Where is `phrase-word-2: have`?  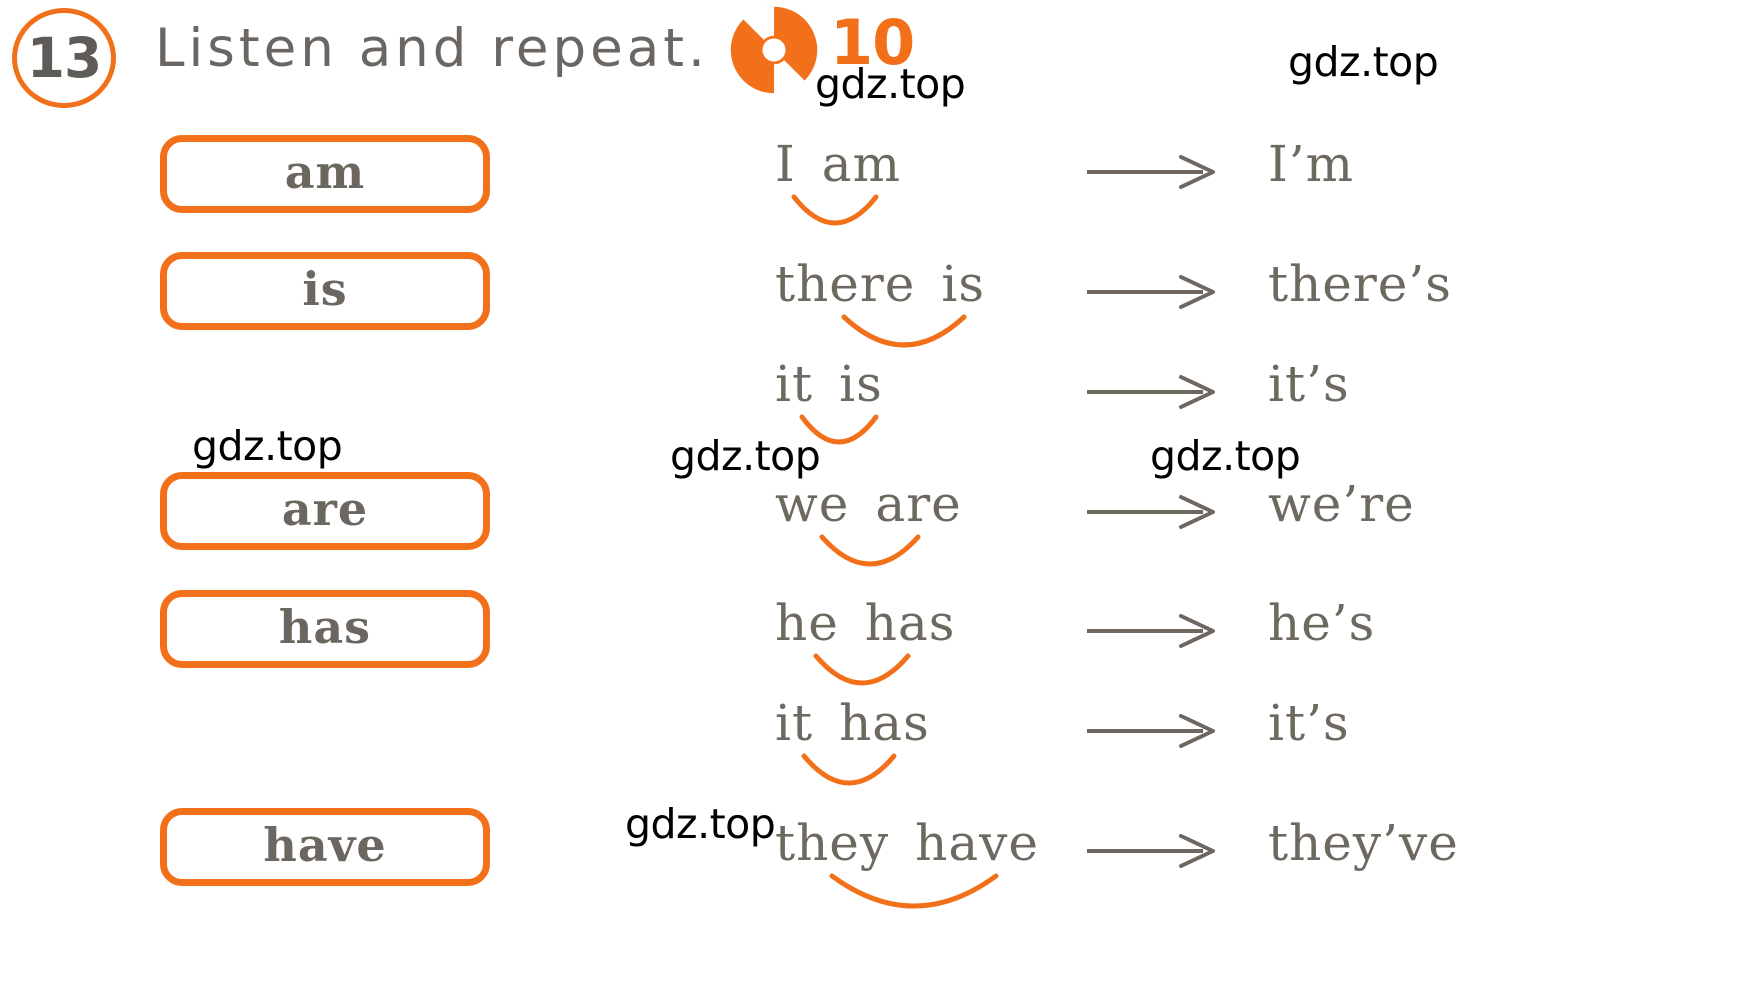 phrase-word-2: have is located at coordinates (977, 843).